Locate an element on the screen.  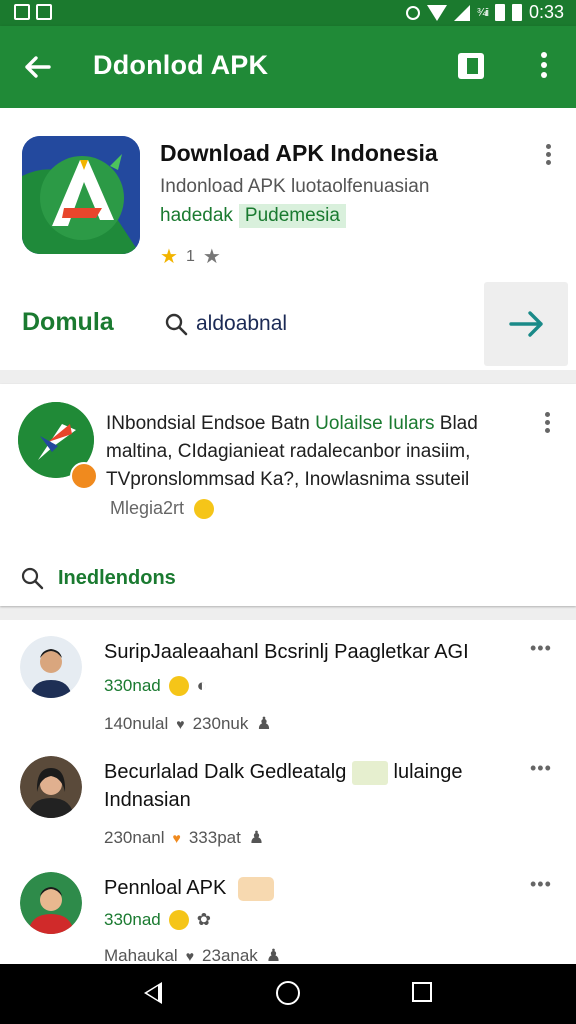
nav-home-icon is located at coordinates (288, 993).